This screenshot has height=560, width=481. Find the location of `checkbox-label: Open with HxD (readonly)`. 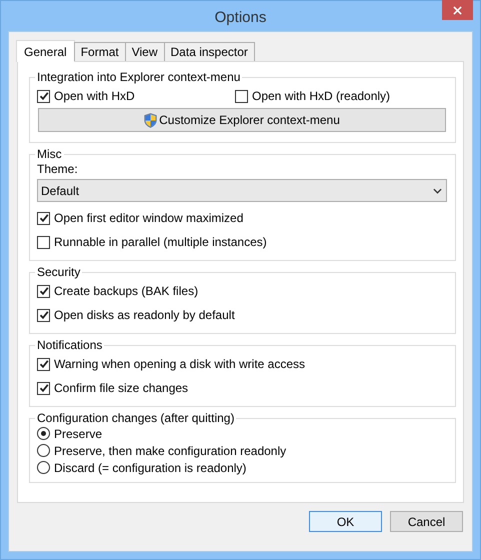

checkbox-label: Open with HxD (readonly) is located at coordinates (321, 96).